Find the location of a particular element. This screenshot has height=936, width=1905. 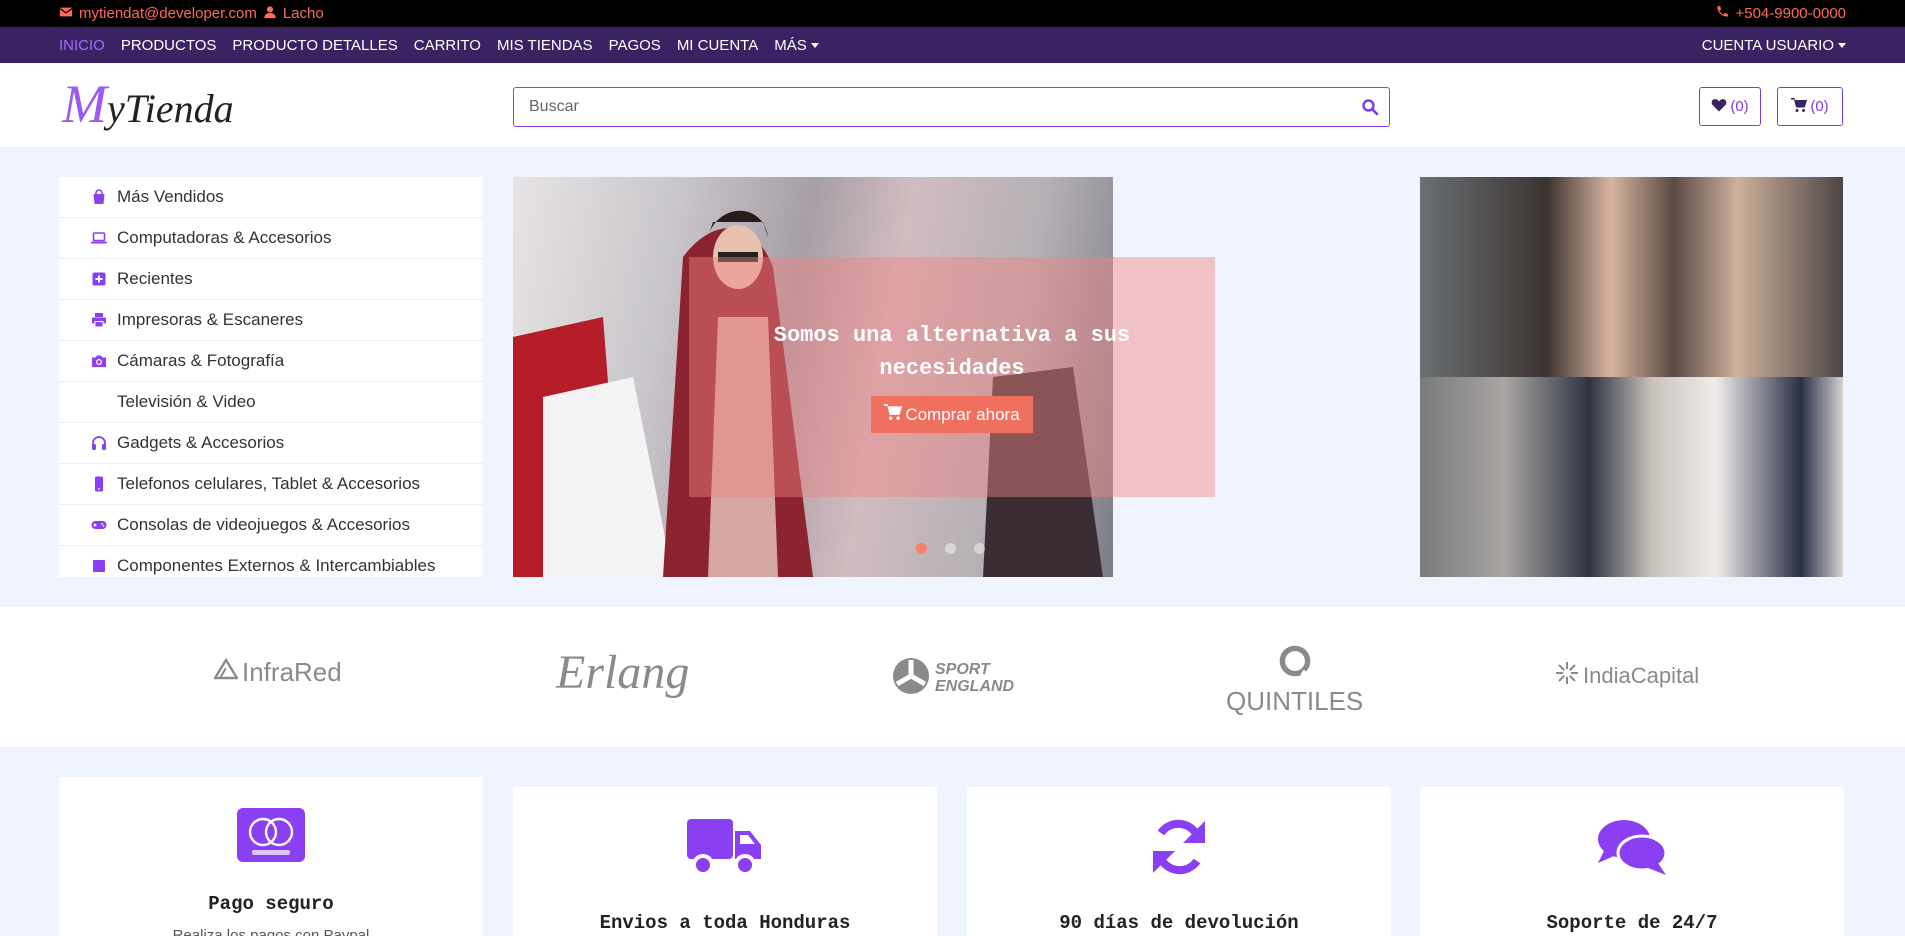

feature-card-devolucion: 90 días de devolución is located at coordinates (1179, 861).